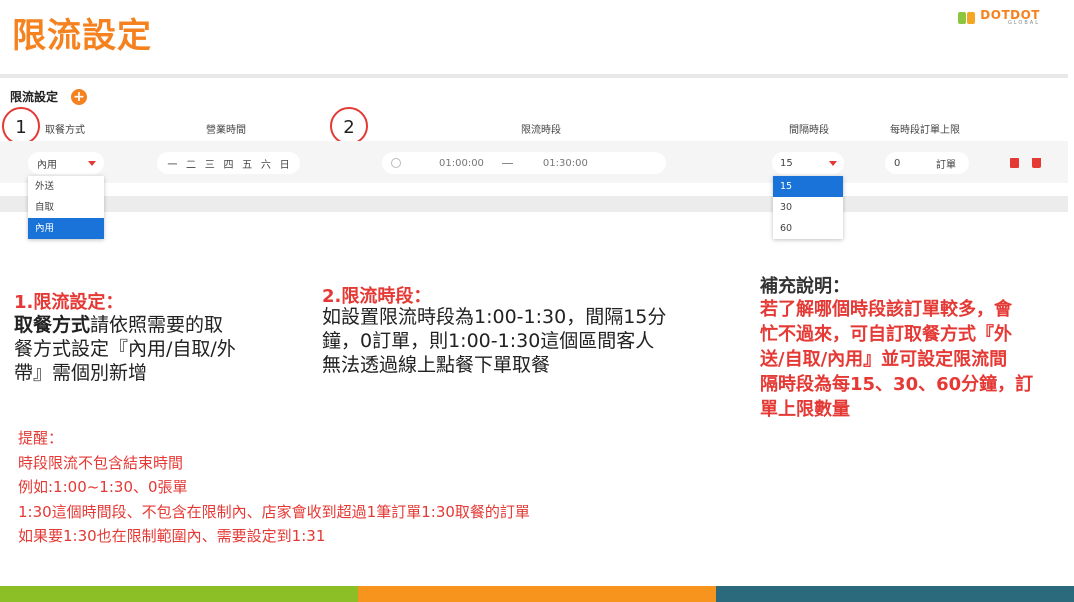 The height and width of the screenshot is (602, 1074). What do you see at coordinates (925, 130) in the screenshot?
I see `col-header-order-limit: 每時段訂單上限` at bounding box center [925, 130].